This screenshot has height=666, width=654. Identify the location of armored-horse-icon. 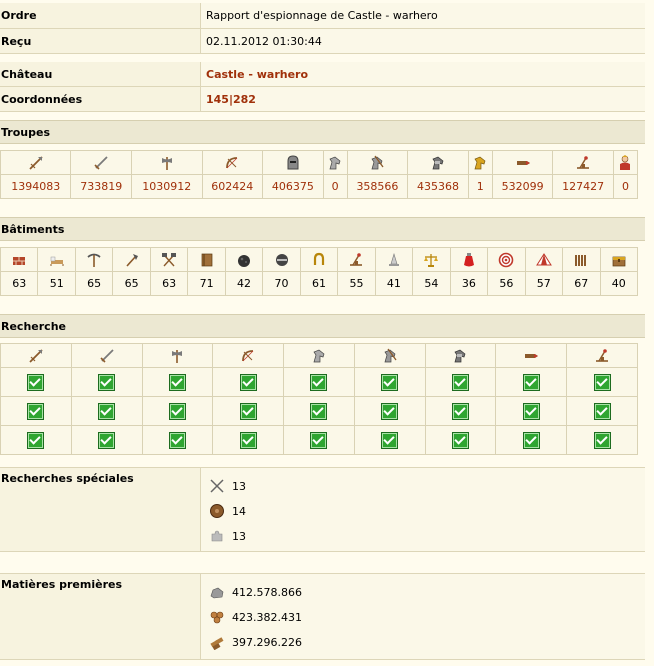
(438, 162).